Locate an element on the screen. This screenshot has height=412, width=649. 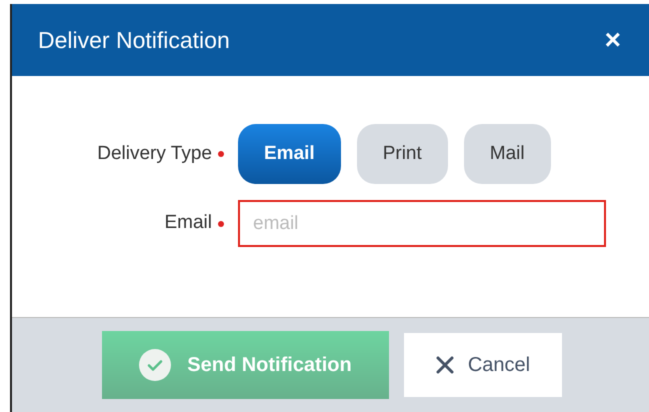
close-button: × is located at coordinates (612, 40).